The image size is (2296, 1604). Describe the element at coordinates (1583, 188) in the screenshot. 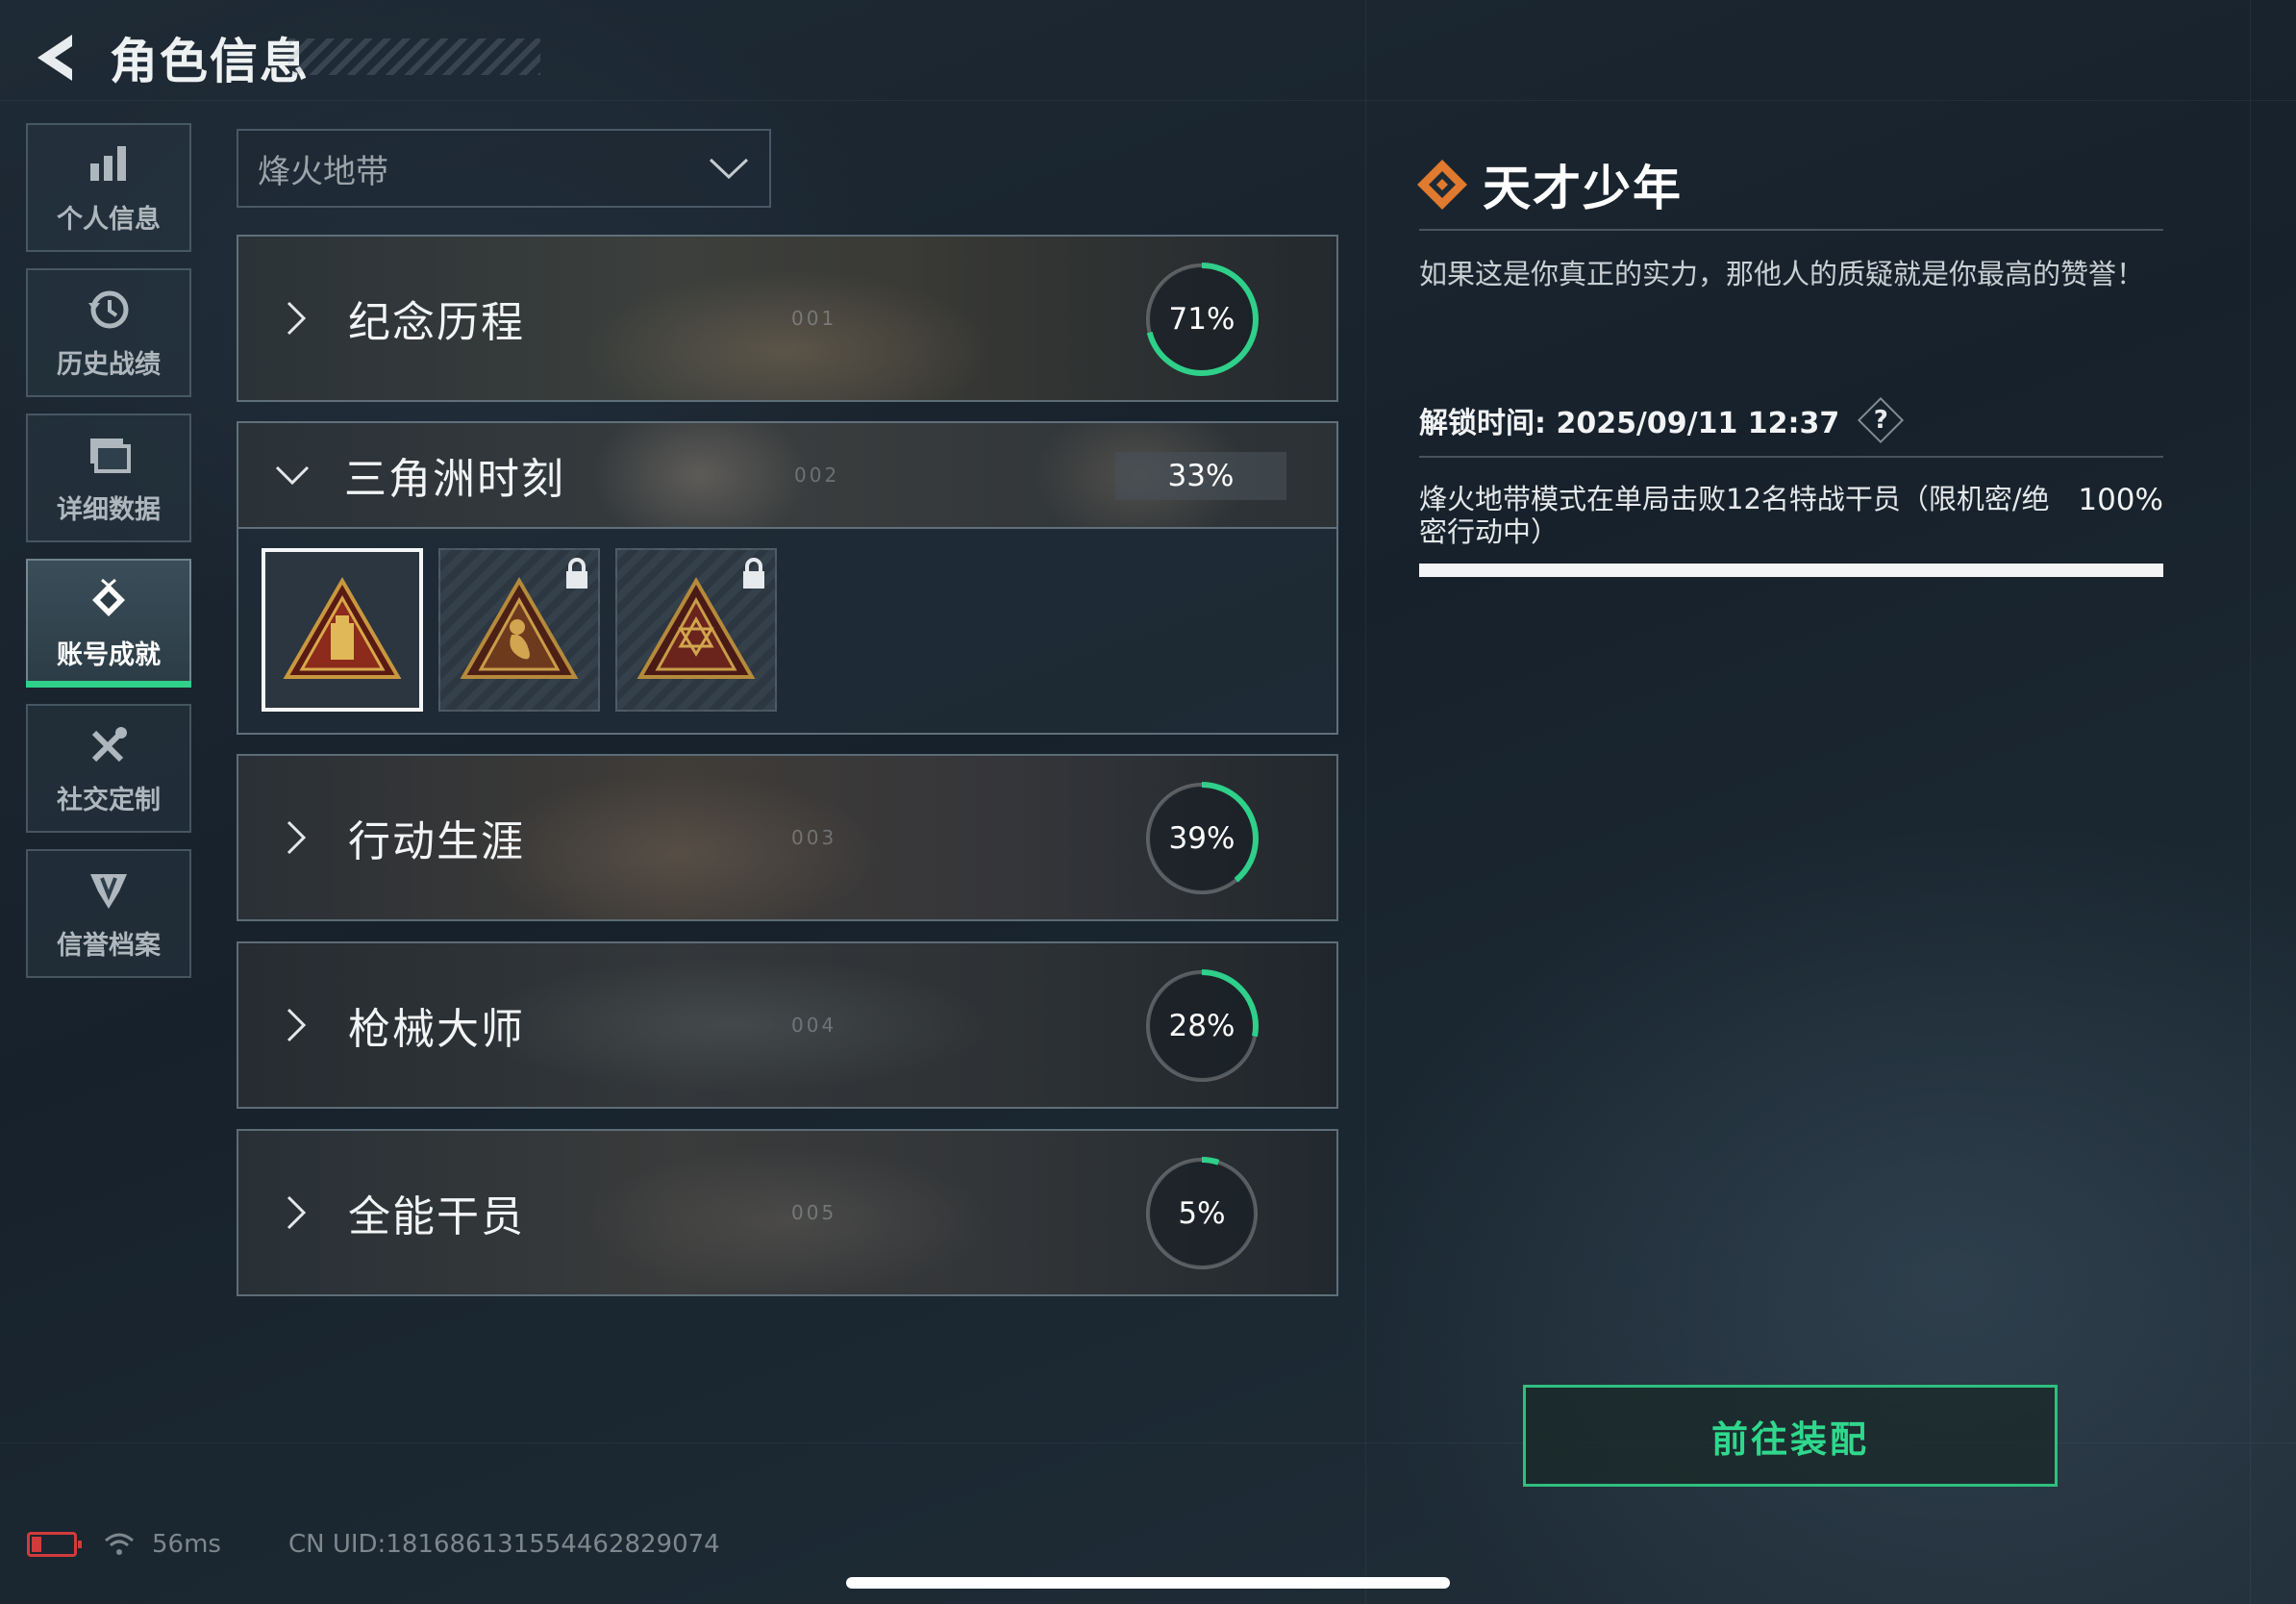

I see `achievement-name: 天才少年` at that location.